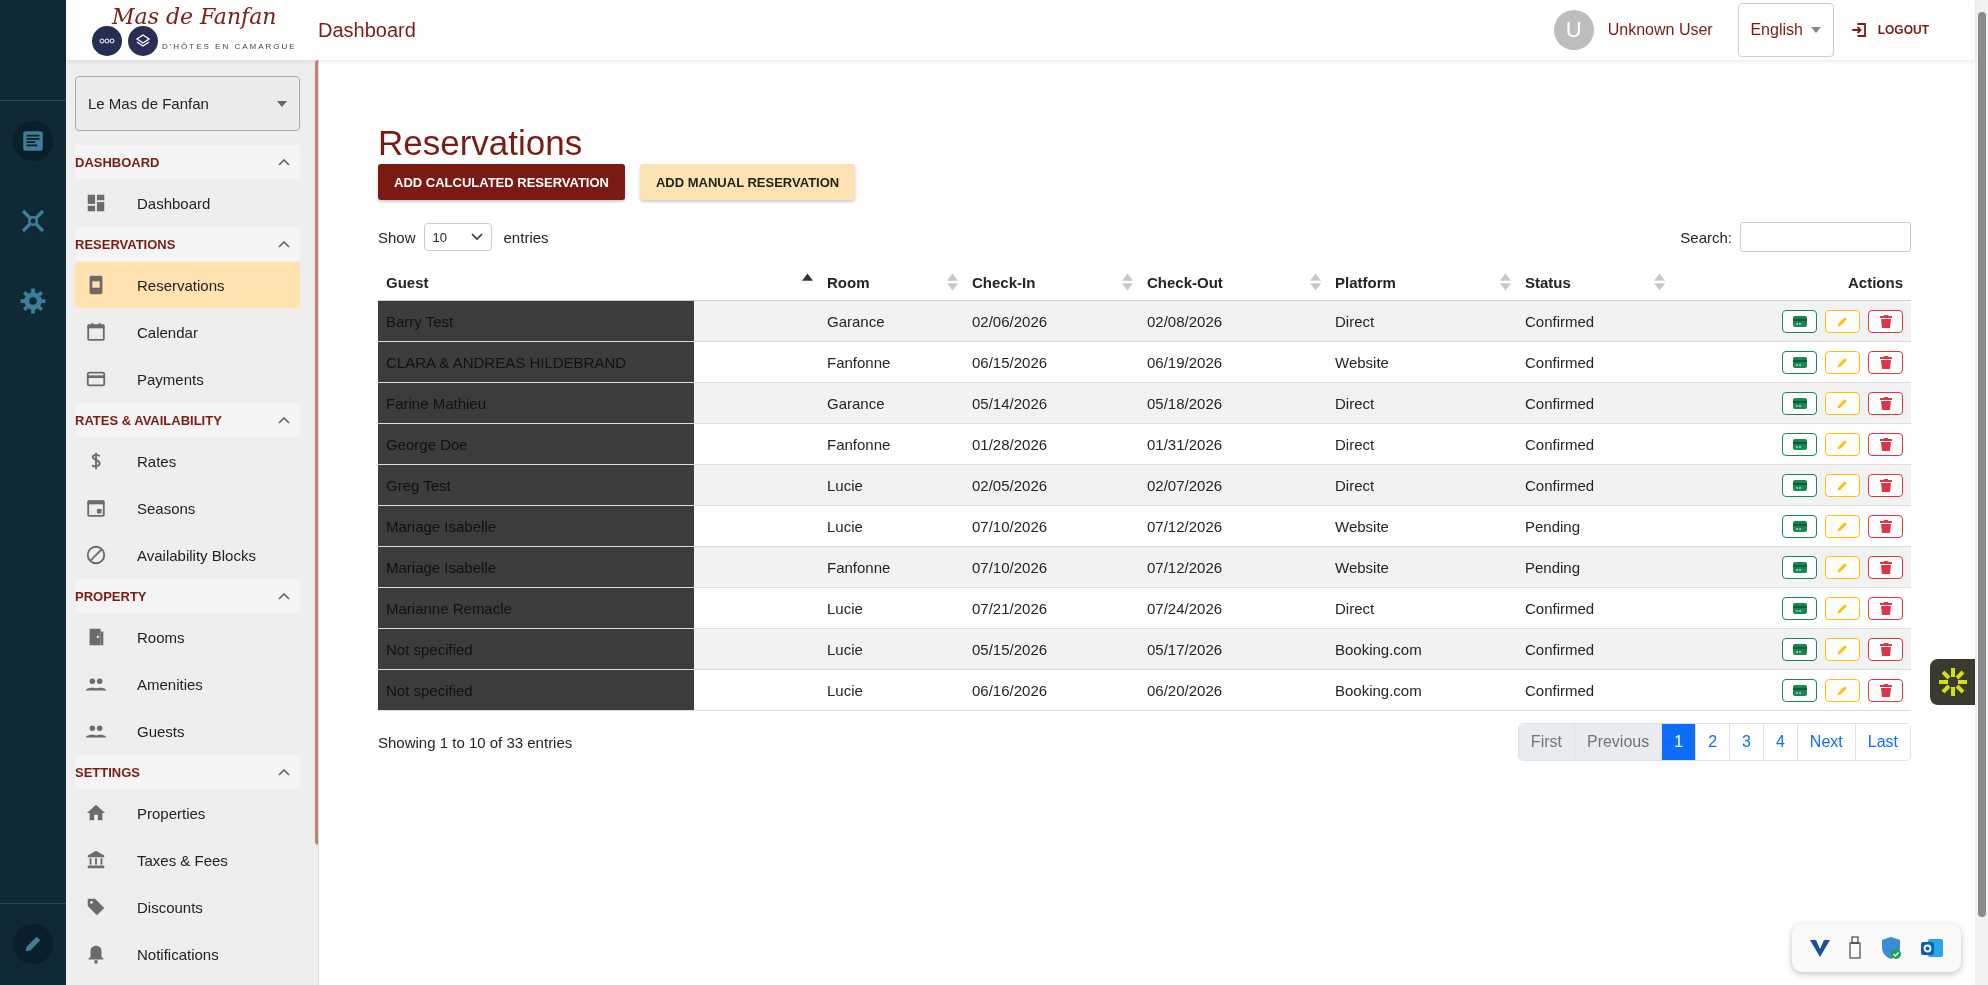  Describe the element at coordinates (187, 508) in the screenshot. I see `sidebar-item: Seasons` at that location.